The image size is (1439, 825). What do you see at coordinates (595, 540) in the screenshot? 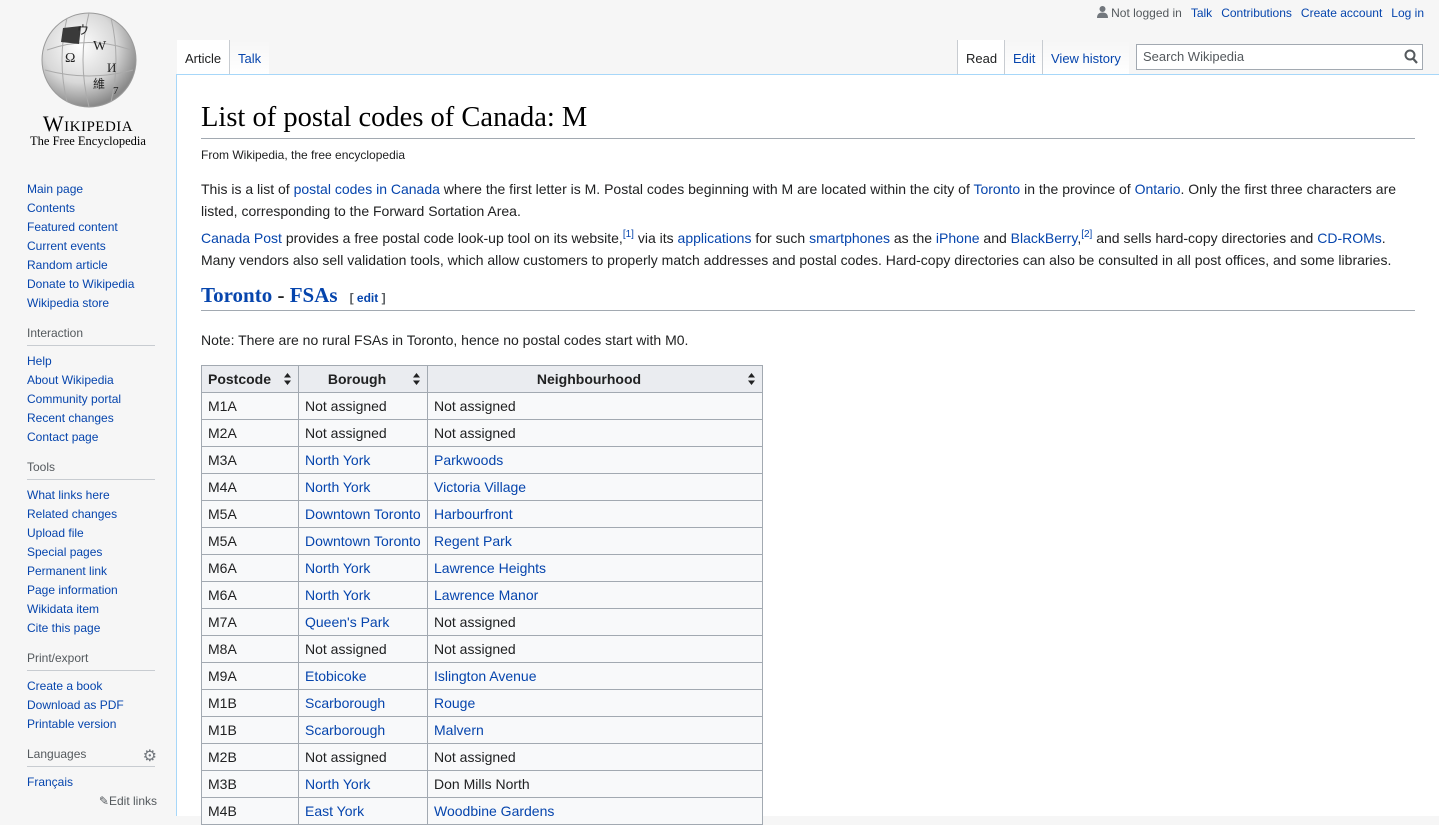
I see `neighbourhood-cell: Regent Park` at bounding box center [595, 540].